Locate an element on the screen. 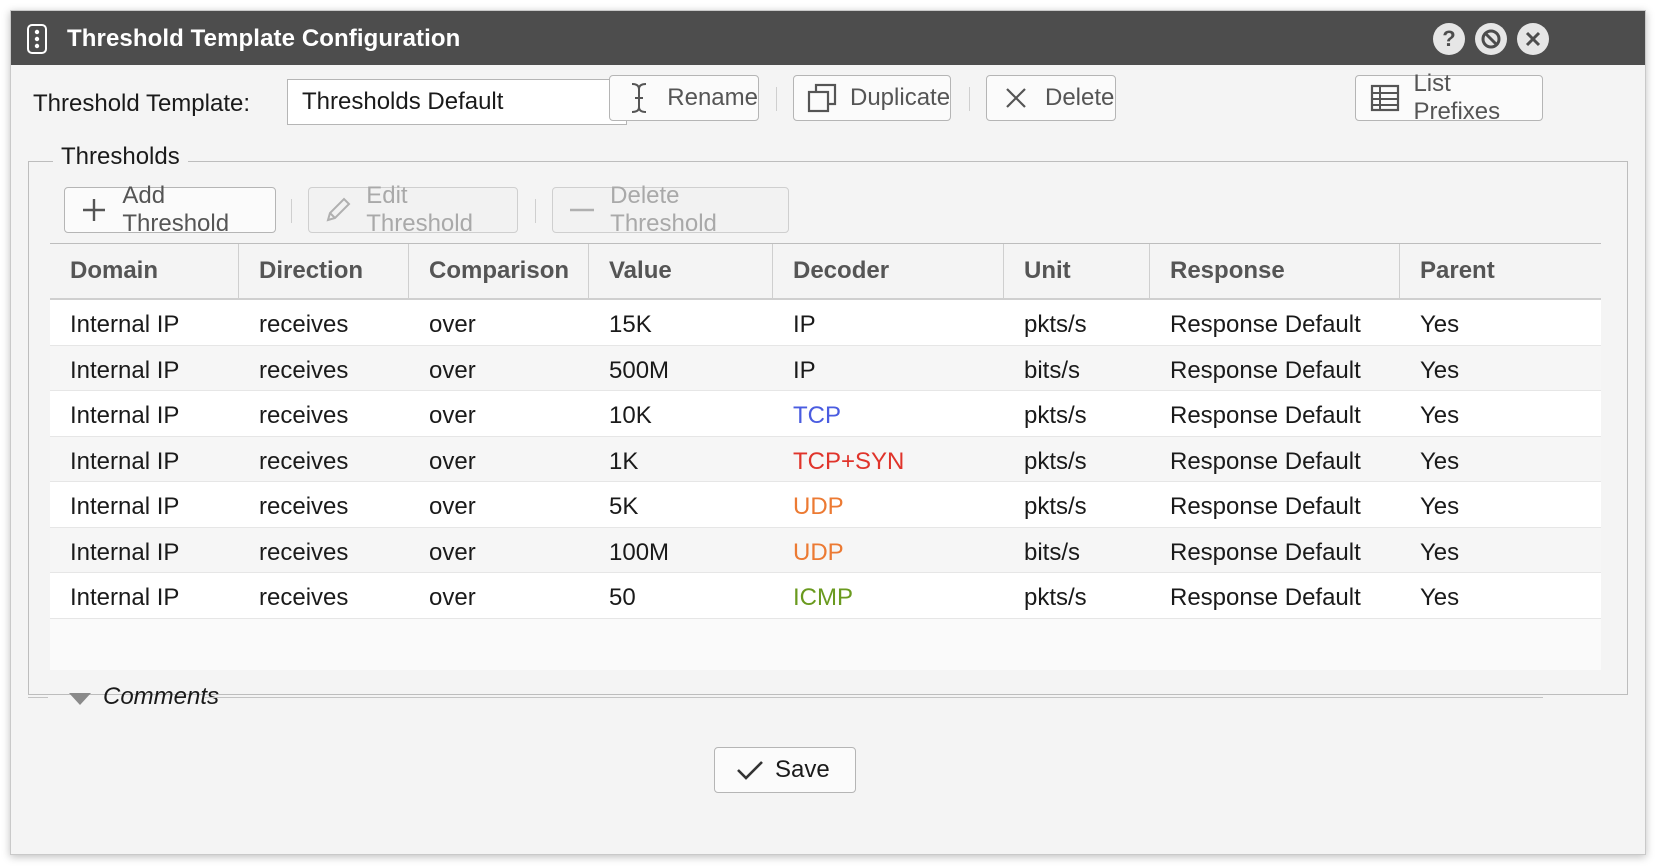 The height and width of the screenshot is (866, 1656). add-threshold-button: Add Threshold is located at coordinates (170, 209).